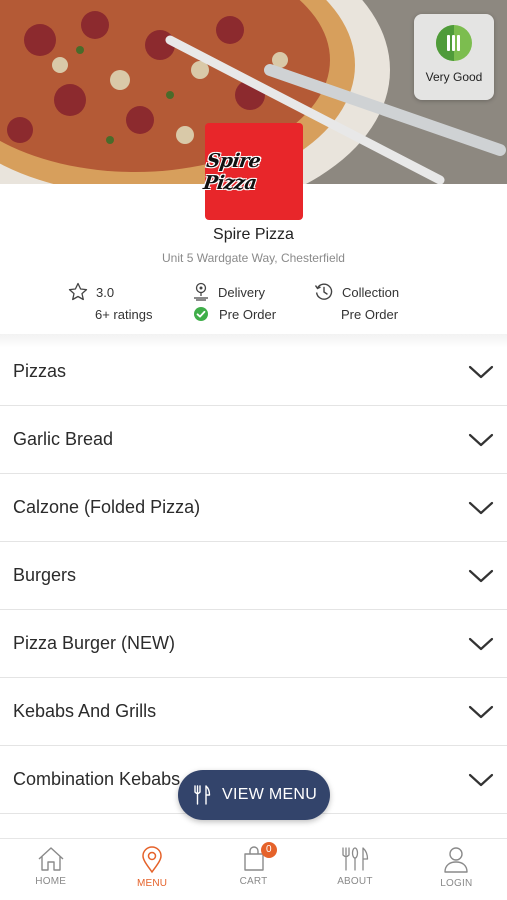 This screenshot has height=900, width=507. I want to click on bottom-tab-bar: HOME MENU 0 CART ABOUT LOGIN, so click(253, 869).